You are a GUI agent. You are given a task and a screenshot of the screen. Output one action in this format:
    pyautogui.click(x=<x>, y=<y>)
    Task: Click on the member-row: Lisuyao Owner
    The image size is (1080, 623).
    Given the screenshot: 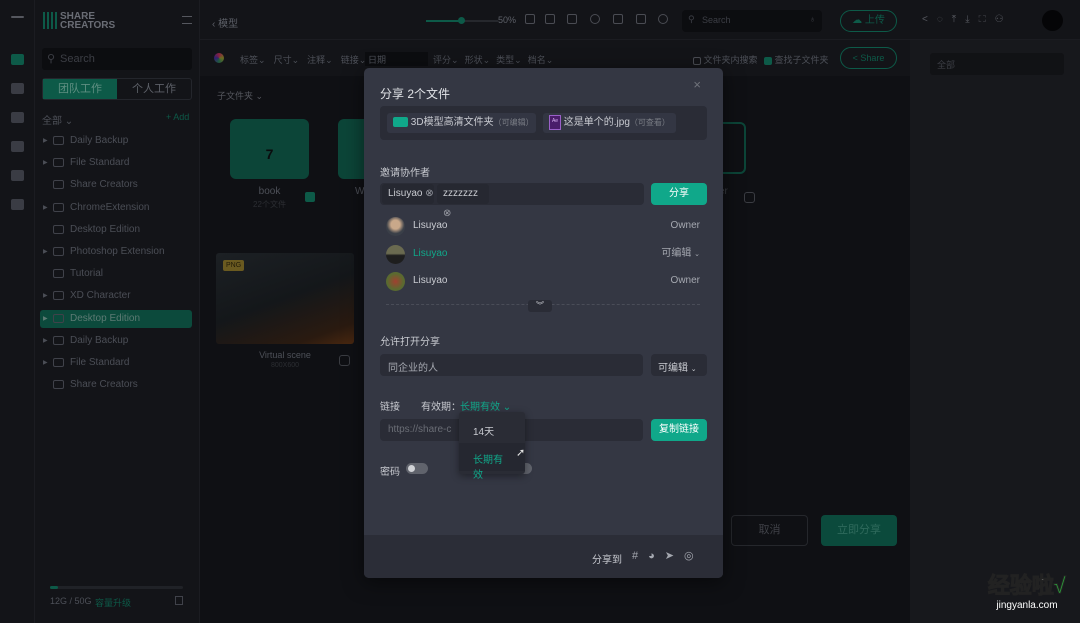 What is the action you would take?
    pyautogui.click(x=546, y=227)
    